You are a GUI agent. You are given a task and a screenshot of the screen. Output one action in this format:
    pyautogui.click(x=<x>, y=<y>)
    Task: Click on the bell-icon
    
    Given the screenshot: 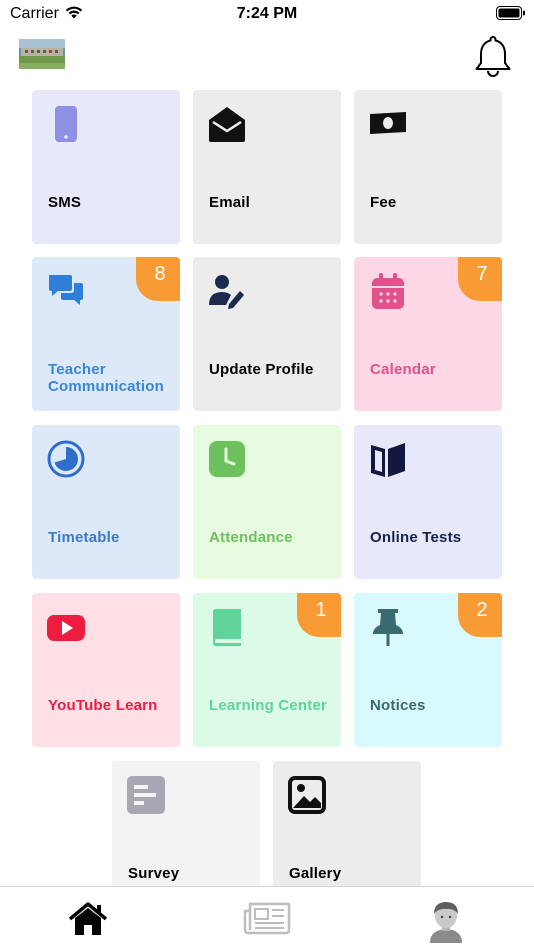 What is the action you would take?
    pyautogui.click(x=493, y=59)
    